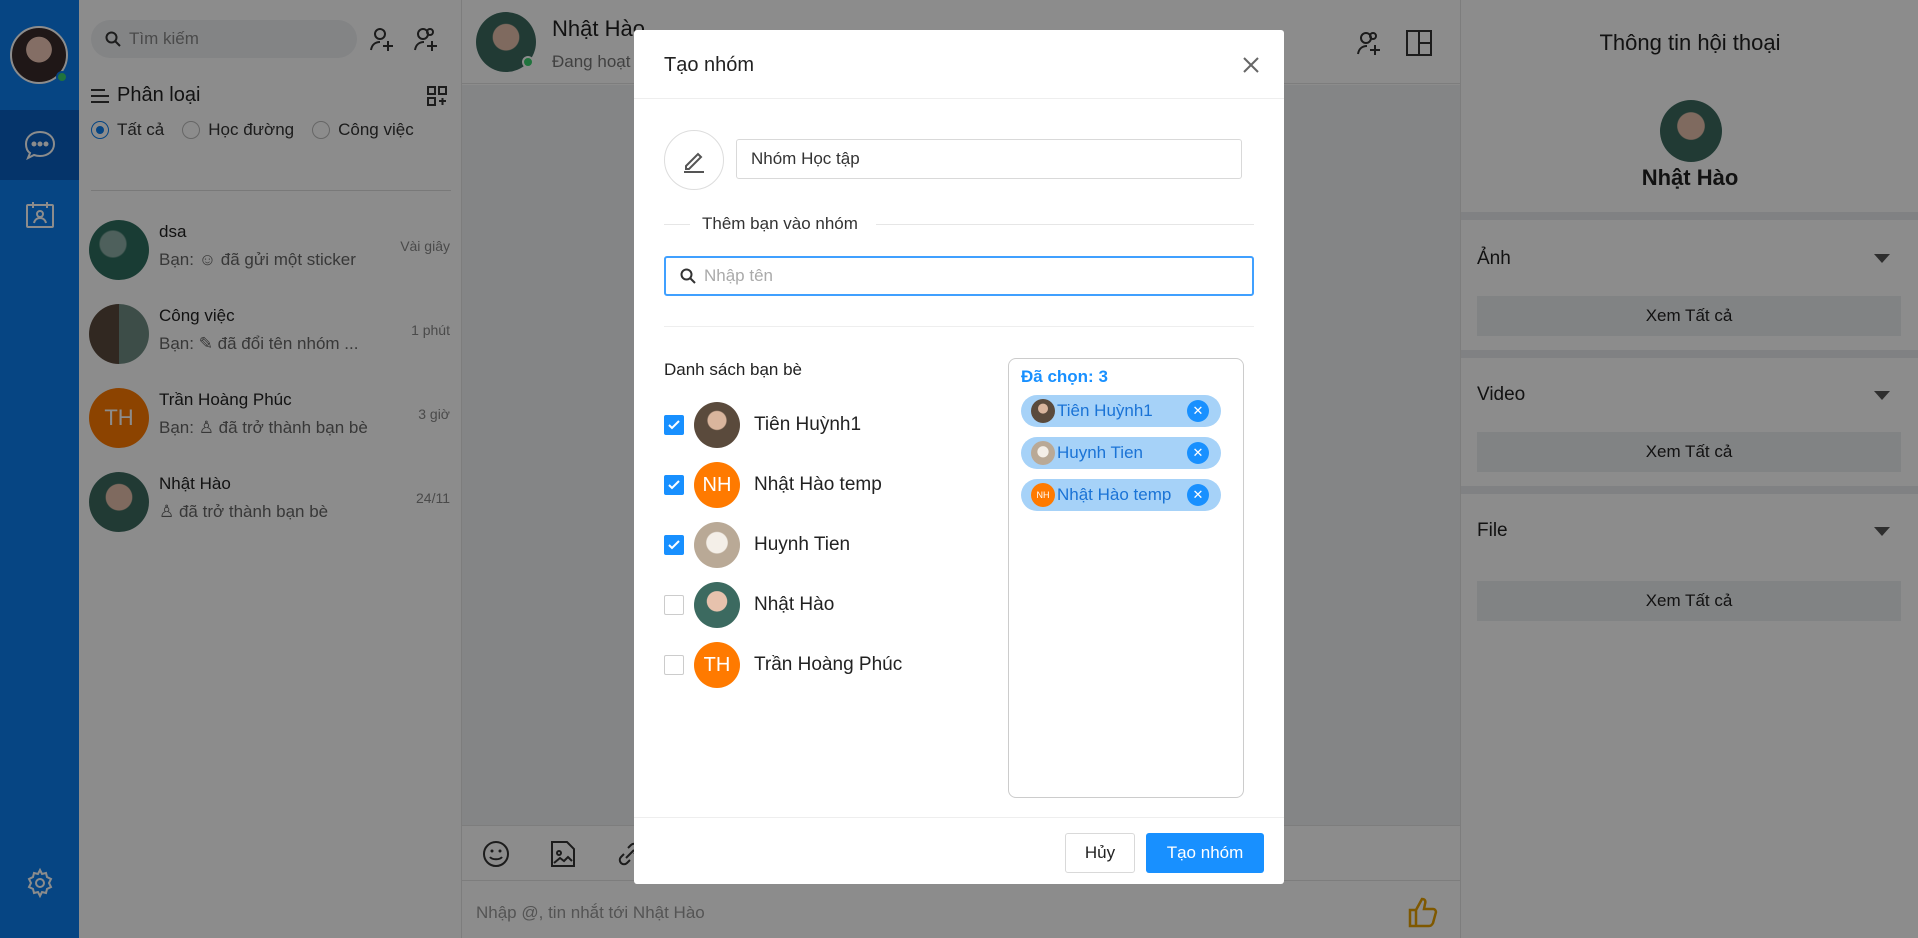  What do you see at coordinates (1105, 410) in the screenshot?
I see `chip-name: Tiên Huỳnh1` at bounding box center [1105, 410].